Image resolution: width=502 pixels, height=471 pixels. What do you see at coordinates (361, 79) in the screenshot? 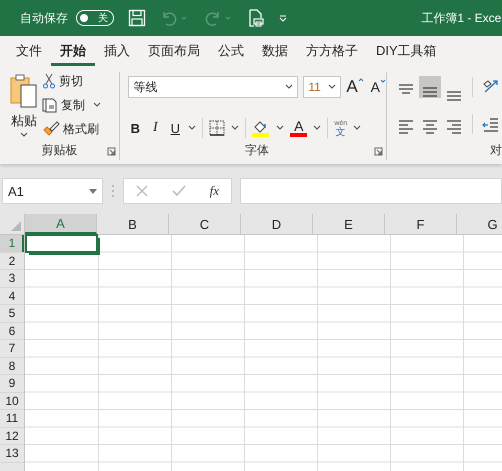
I see `caret-up-icon` at bounding box center [361, 79].